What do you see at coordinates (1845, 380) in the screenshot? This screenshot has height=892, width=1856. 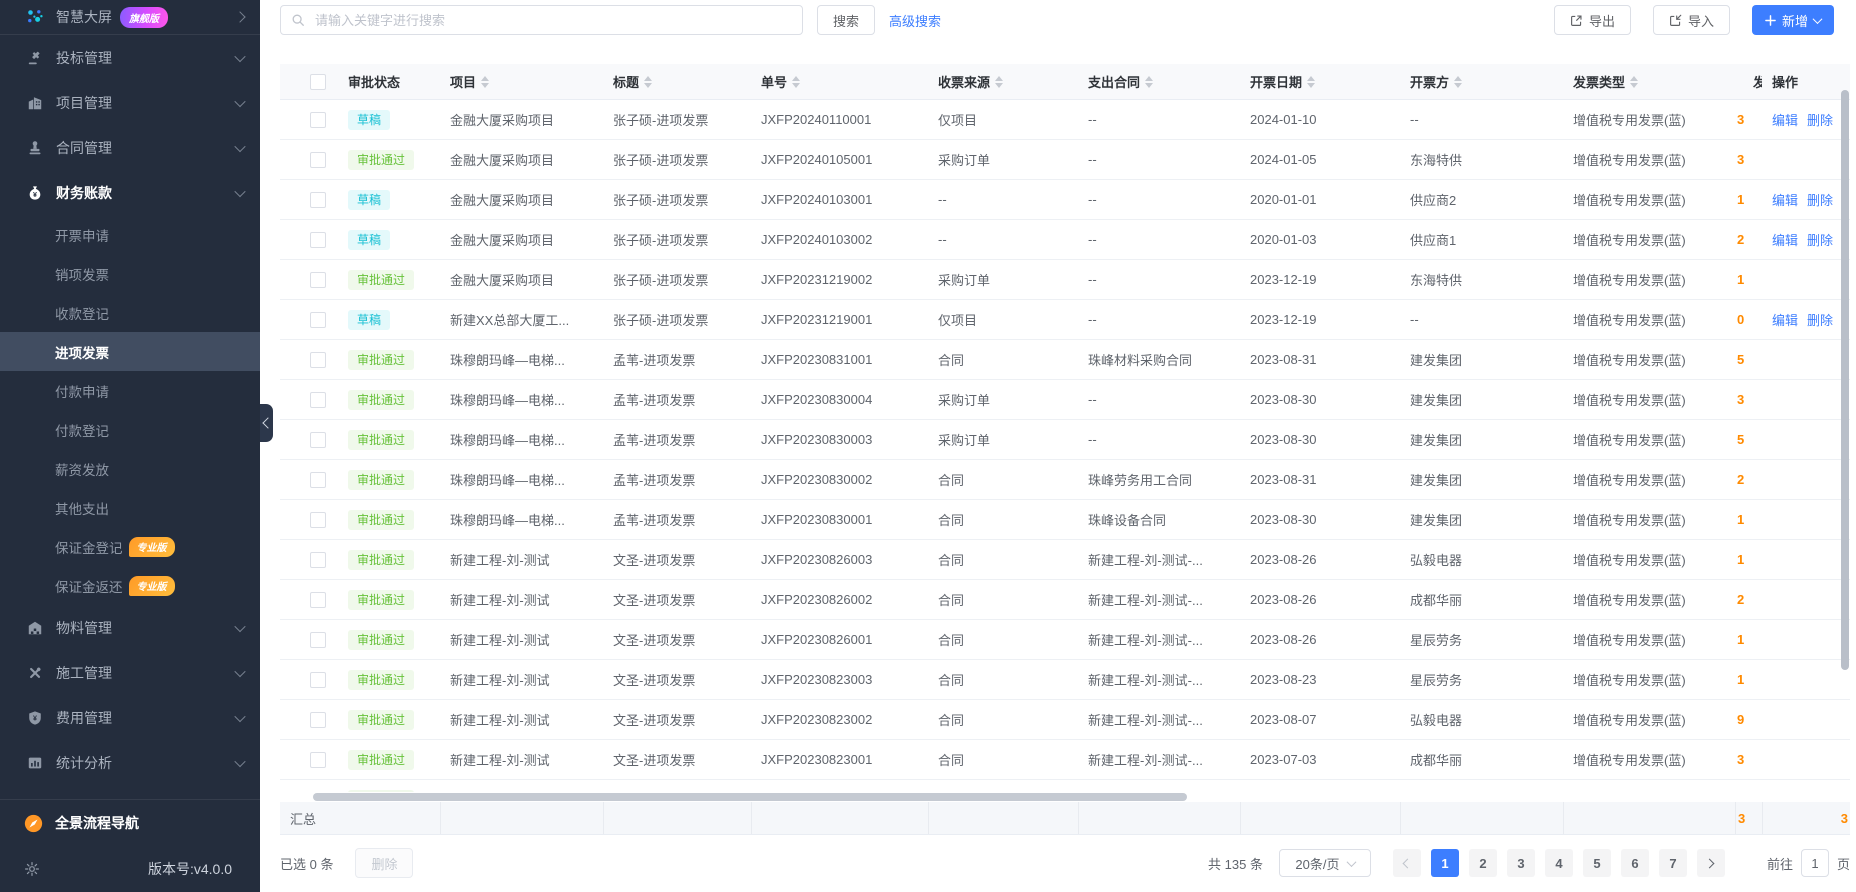 I see `vertical-scrollbar-thumb` at bounding box center [1845, 380].